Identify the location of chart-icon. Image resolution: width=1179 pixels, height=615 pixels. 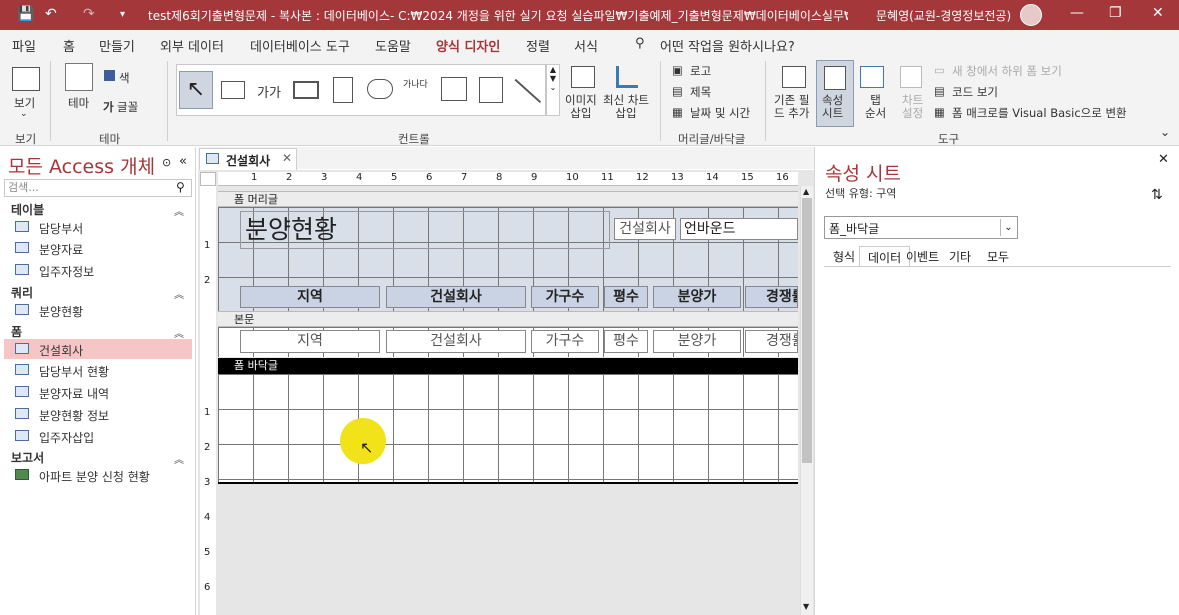
(627, 77).